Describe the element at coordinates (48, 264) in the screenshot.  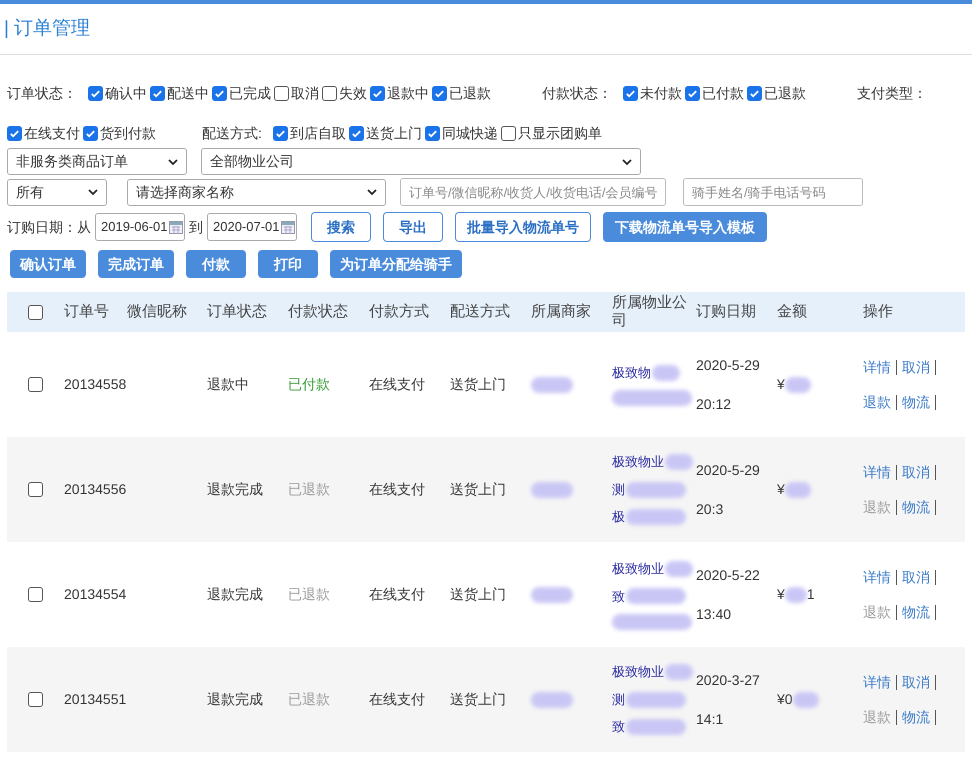
I see `action-button: 确认订单` at that location.